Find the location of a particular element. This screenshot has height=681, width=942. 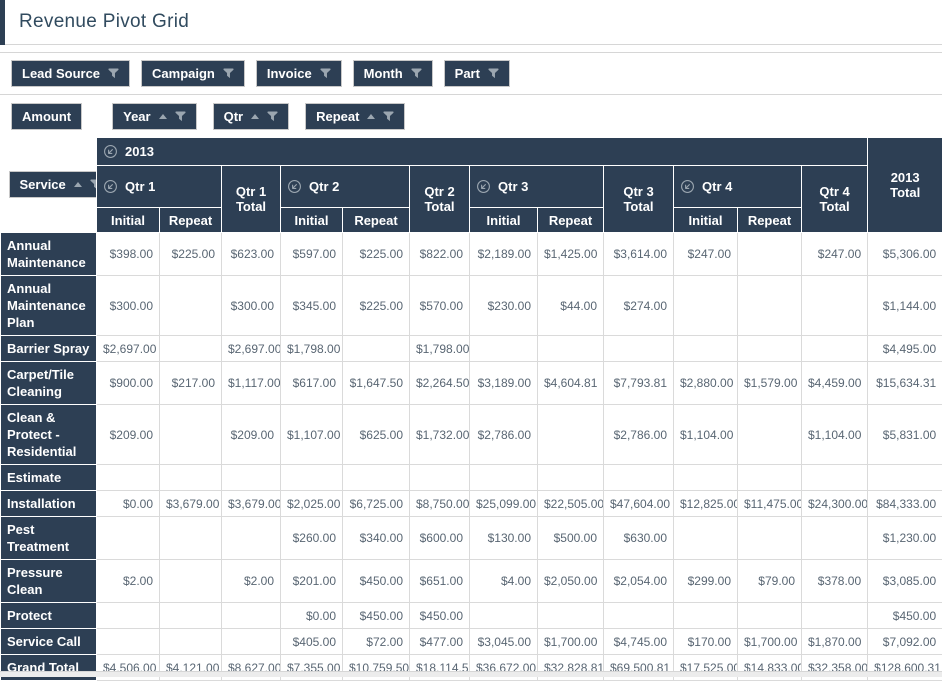

data-cell: $12,825.00 is located at coordinates (706, 504).